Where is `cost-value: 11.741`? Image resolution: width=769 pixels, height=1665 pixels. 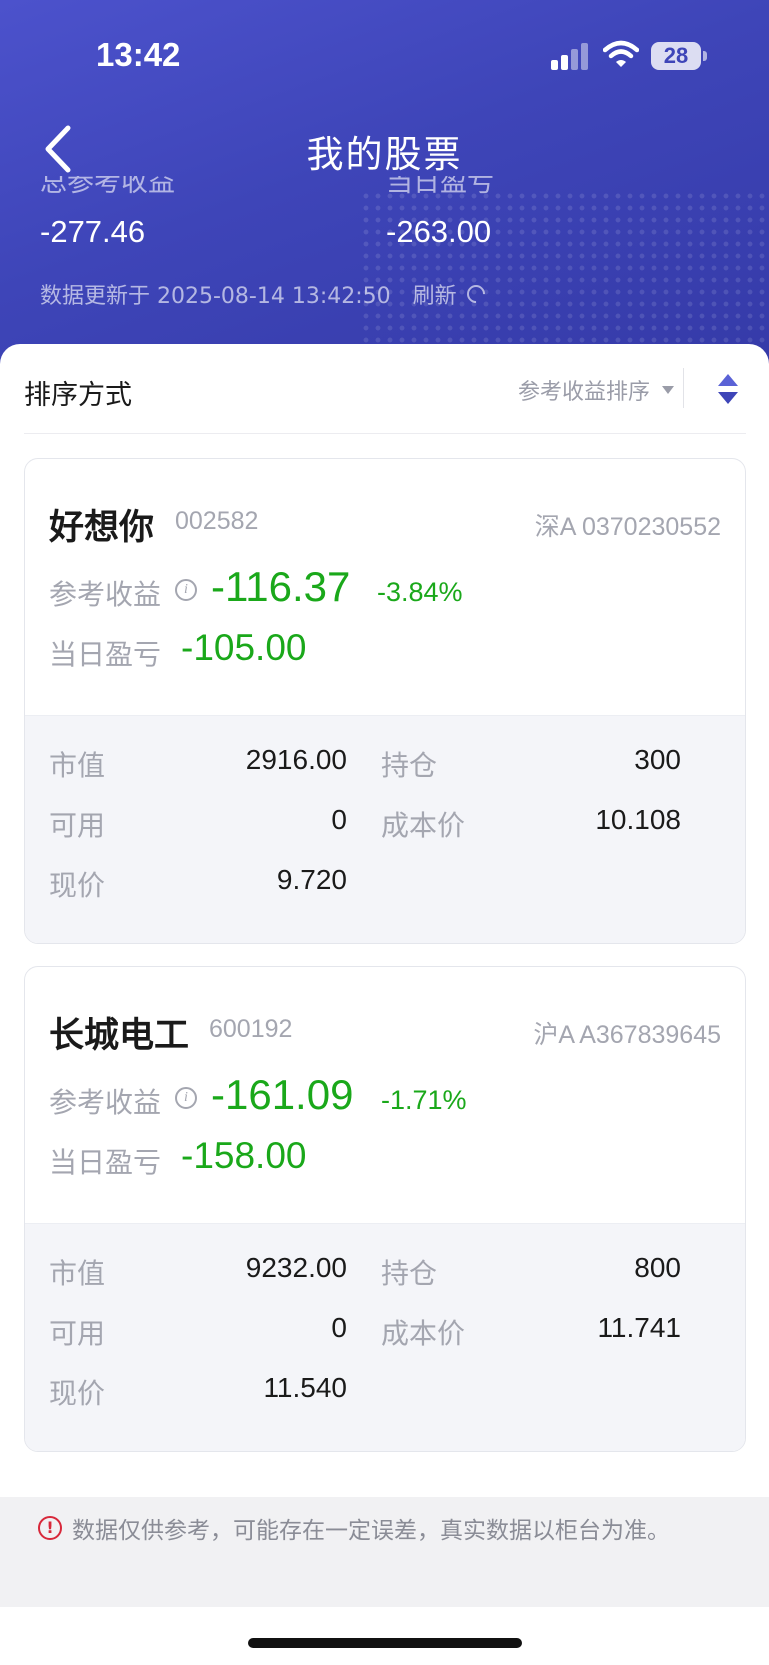 cost-value: 11.741 is located at coordinates (639, 1327).